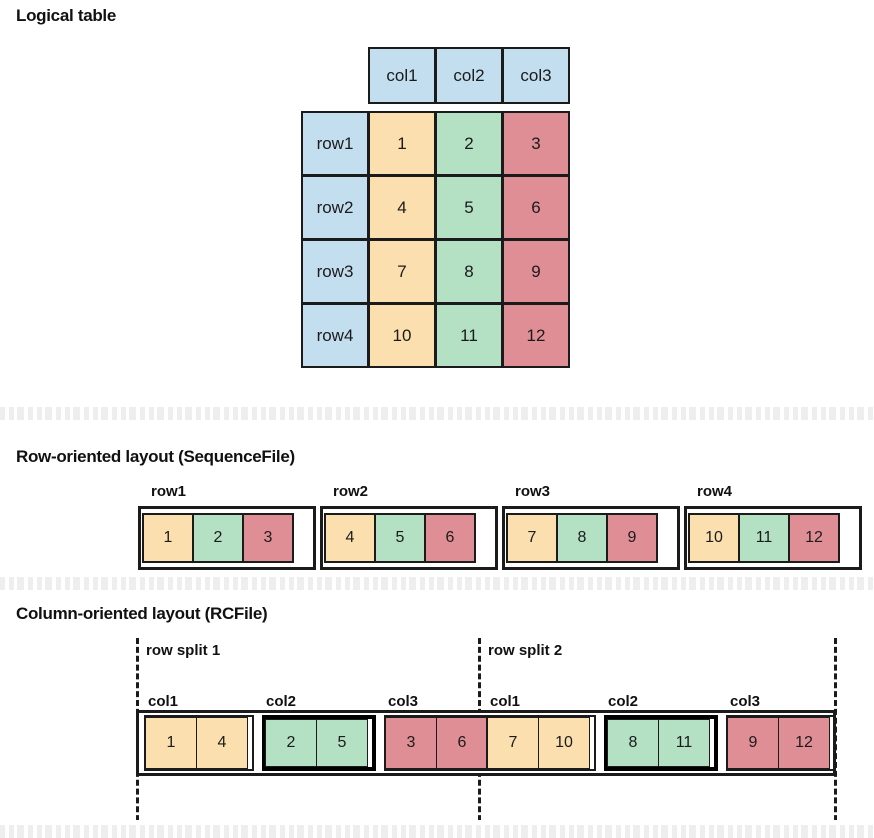  What do you see at coordinates (168, 538) in the screenshot?
I see `row-value-cell: 1` at bounding box center [168, 538].